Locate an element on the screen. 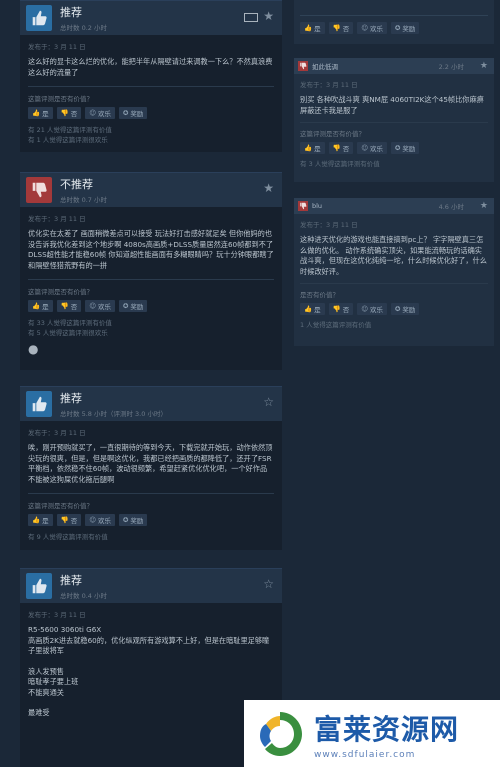  funny-count: 有 1 人觉得这篇评测很欢乐 is located at coordinates (68, 140).